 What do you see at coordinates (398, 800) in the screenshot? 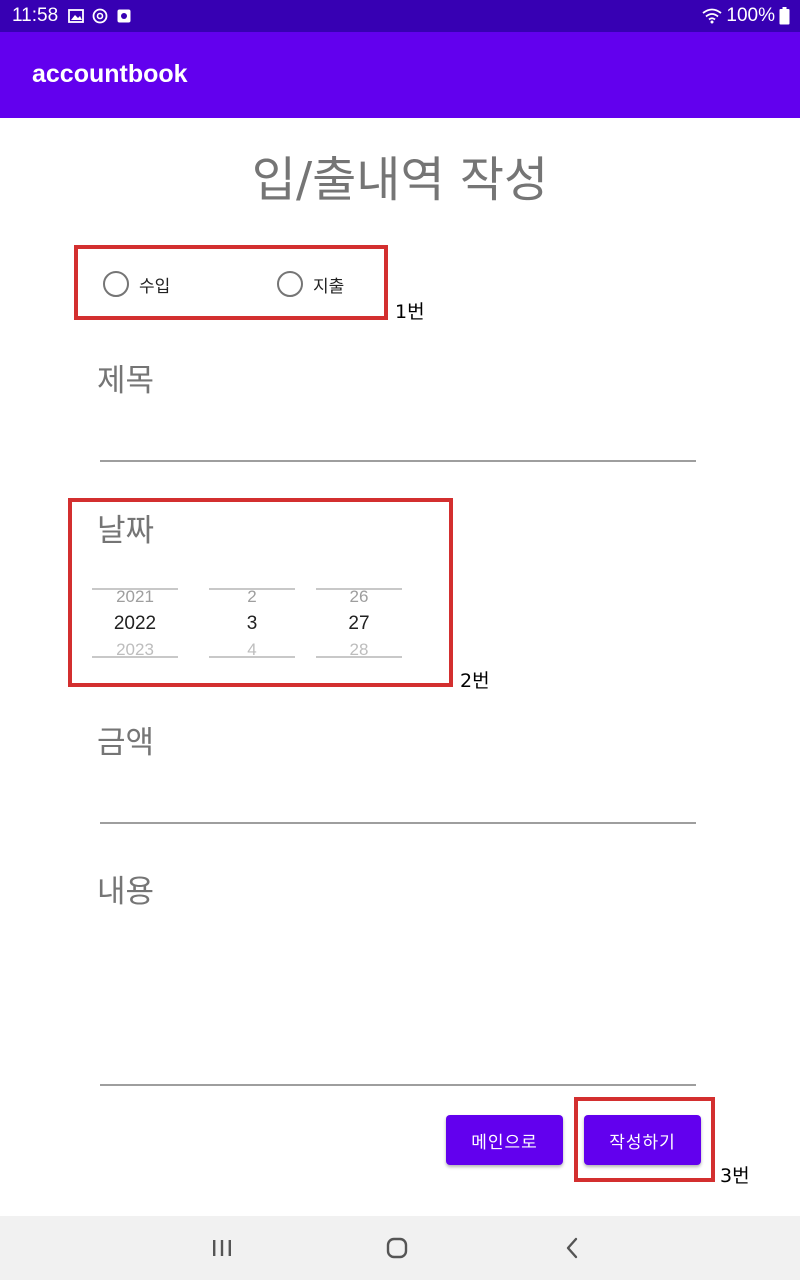
I see `amount-input` at bounding box center [398, 800].